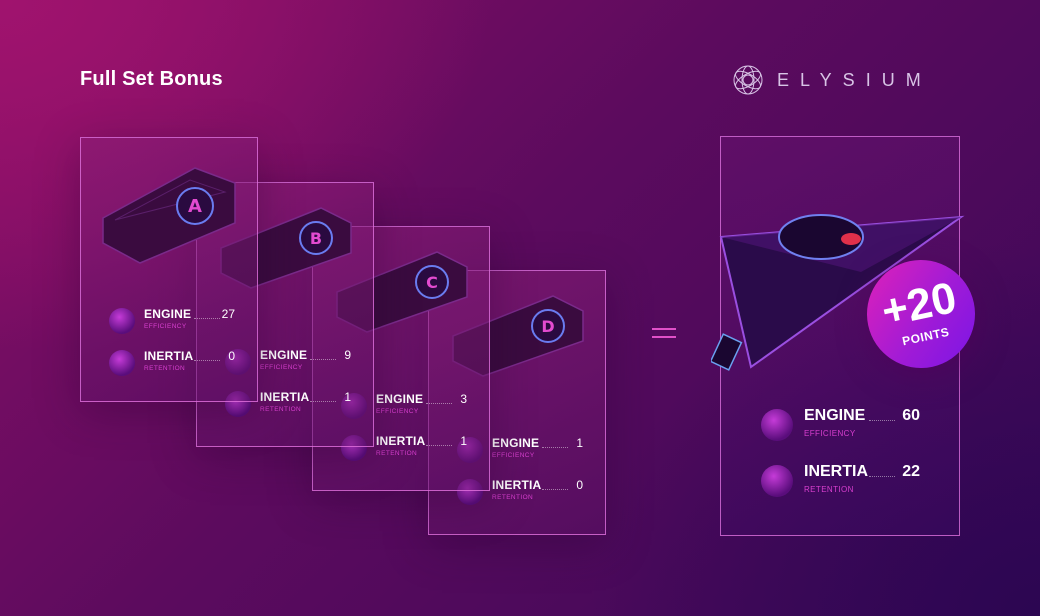 This screenshot has height=616, width=1040. What do you see at coordinates (854, 79) in the screenshot?
I see `logo-text: ELYSIUM` at bounding box center [854, 79].